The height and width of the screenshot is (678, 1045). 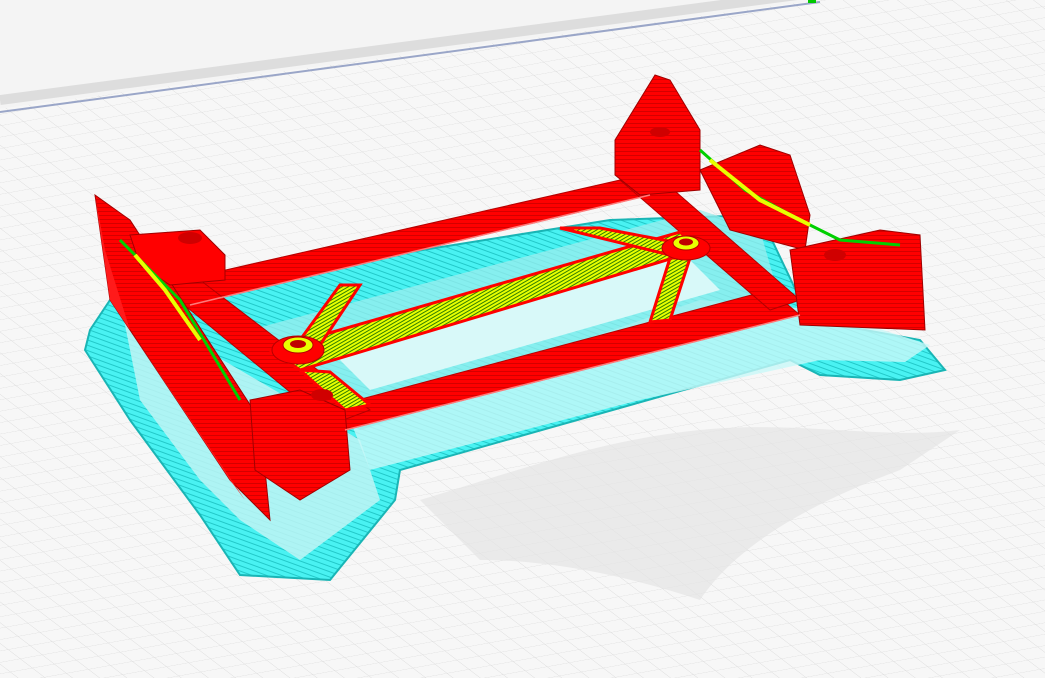 I want to click on screw-boss-left, so click(x=298, y=350).